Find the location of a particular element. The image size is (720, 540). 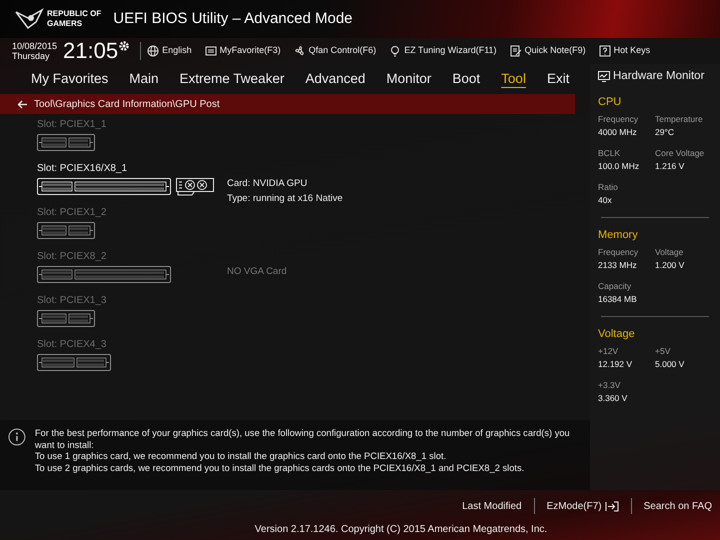

menu-tab: Boot is located at coordinates (466, 79).